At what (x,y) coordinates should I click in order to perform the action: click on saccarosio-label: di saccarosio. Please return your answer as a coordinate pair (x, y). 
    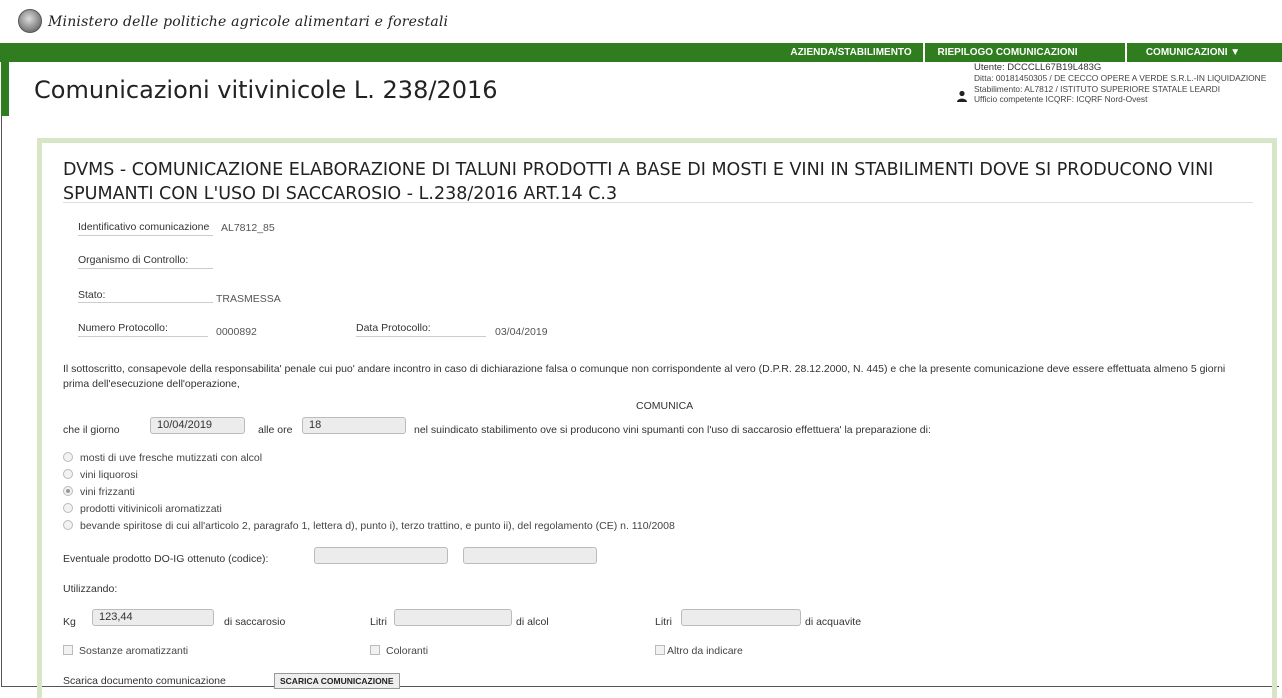
    Looking at the image, I should click on (255, 622).